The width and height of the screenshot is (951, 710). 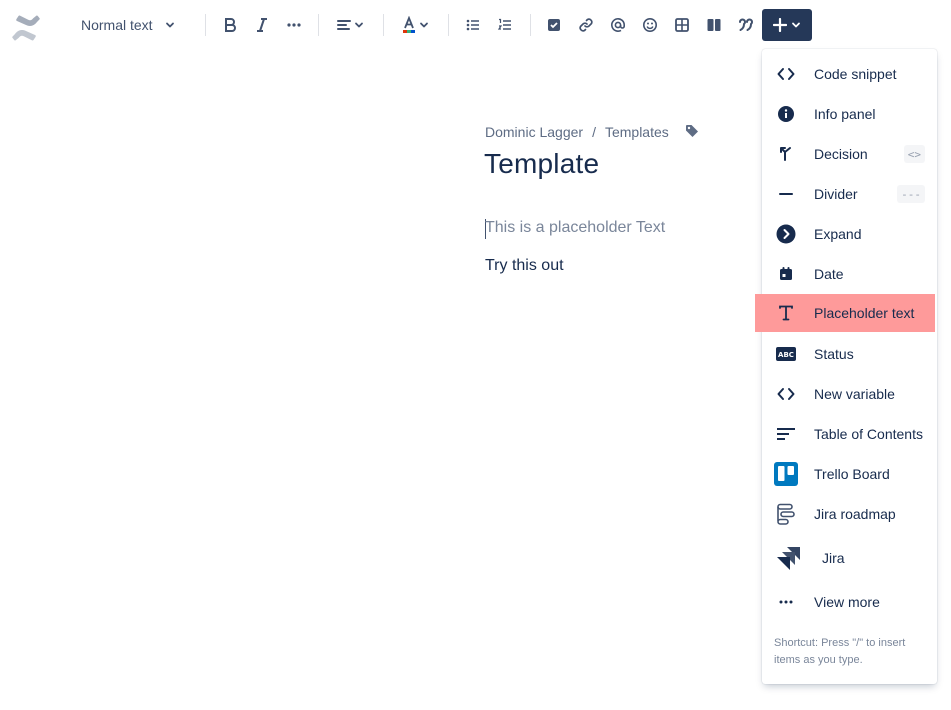 I want to click on status-icon: ABC, so click(x=786, y=354).